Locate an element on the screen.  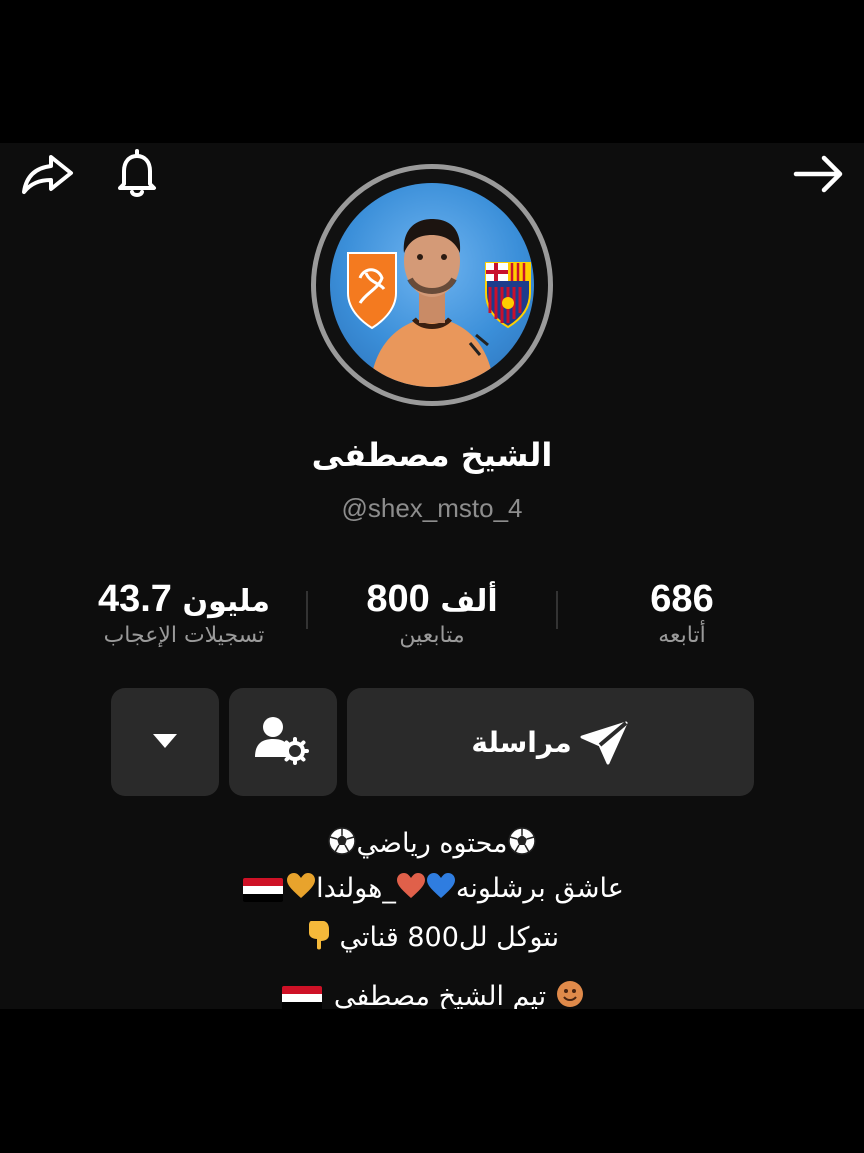
bio-line: محتوه رياضي is located at coordinates (432, 844).